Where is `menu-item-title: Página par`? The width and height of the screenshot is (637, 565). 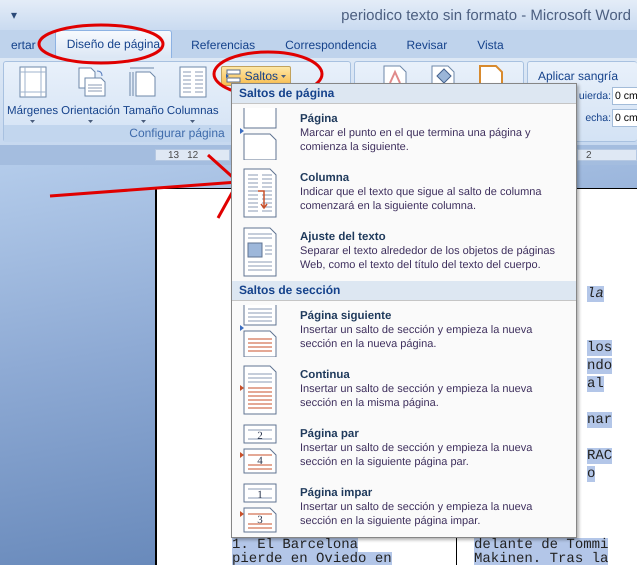 menu-item-title: Página par is located at coordinates (330, 434).